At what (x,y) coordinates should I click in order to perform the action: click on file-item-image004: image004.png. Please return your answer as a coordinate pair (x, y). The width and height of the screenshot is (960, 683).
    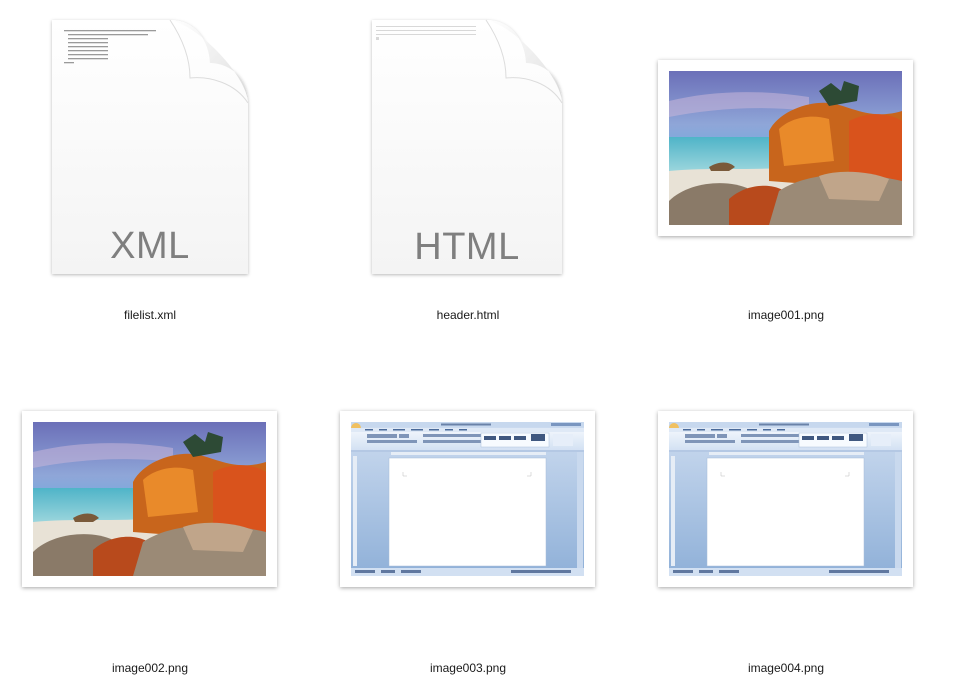
    Looking at the image, I should click on (798, 539).